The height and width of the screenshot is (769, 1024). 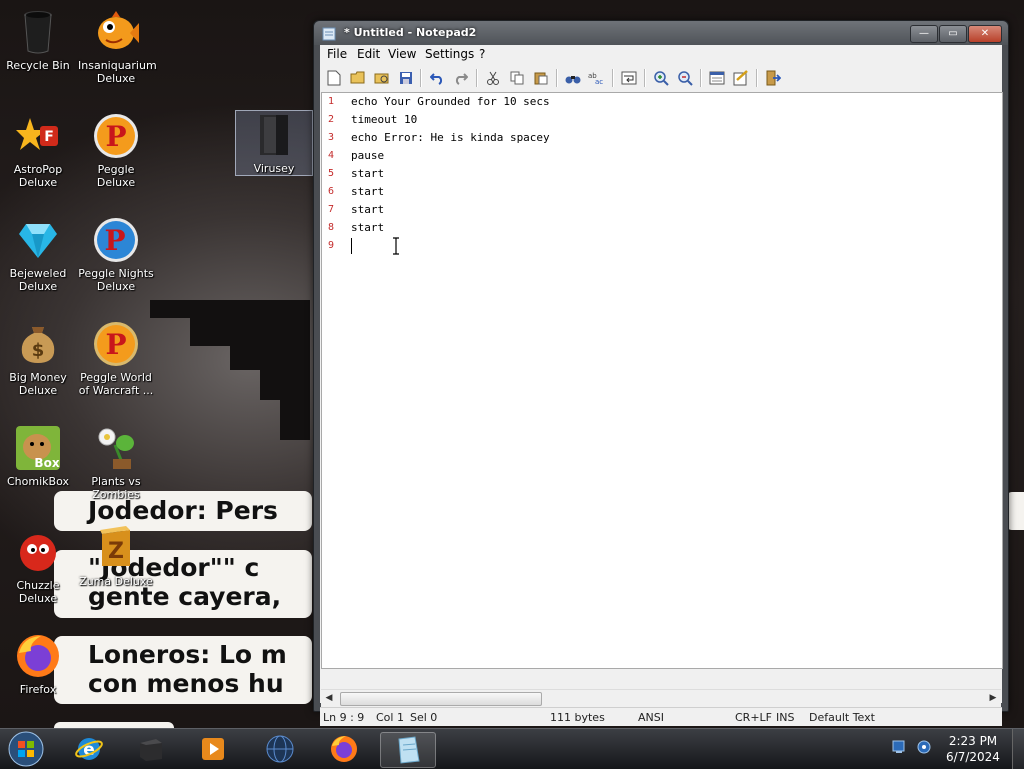 What do you see at coordinates (753, 717) in the screenshot?
I see `status-line-endings: CR+LF` at bounding box center [753, 717].